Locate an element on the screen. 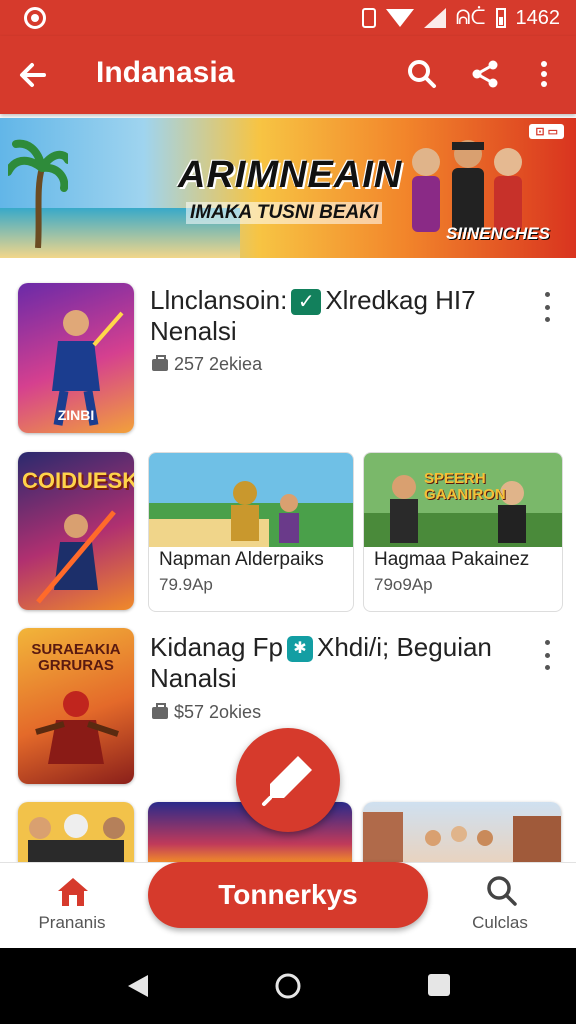  card-art-text: SPEERH GAANIRON is located at coordinates (465, 486).